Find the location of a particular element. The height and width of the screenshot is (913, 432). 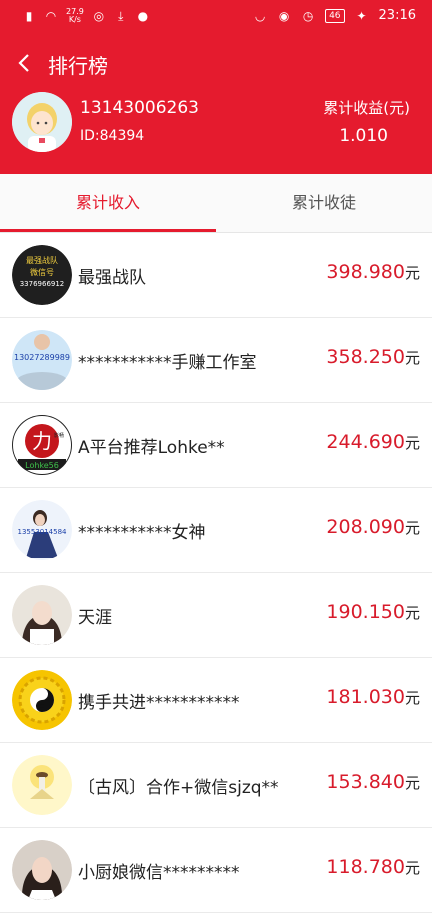

amount-value: 118.780 is located at coordinates (365, 867).